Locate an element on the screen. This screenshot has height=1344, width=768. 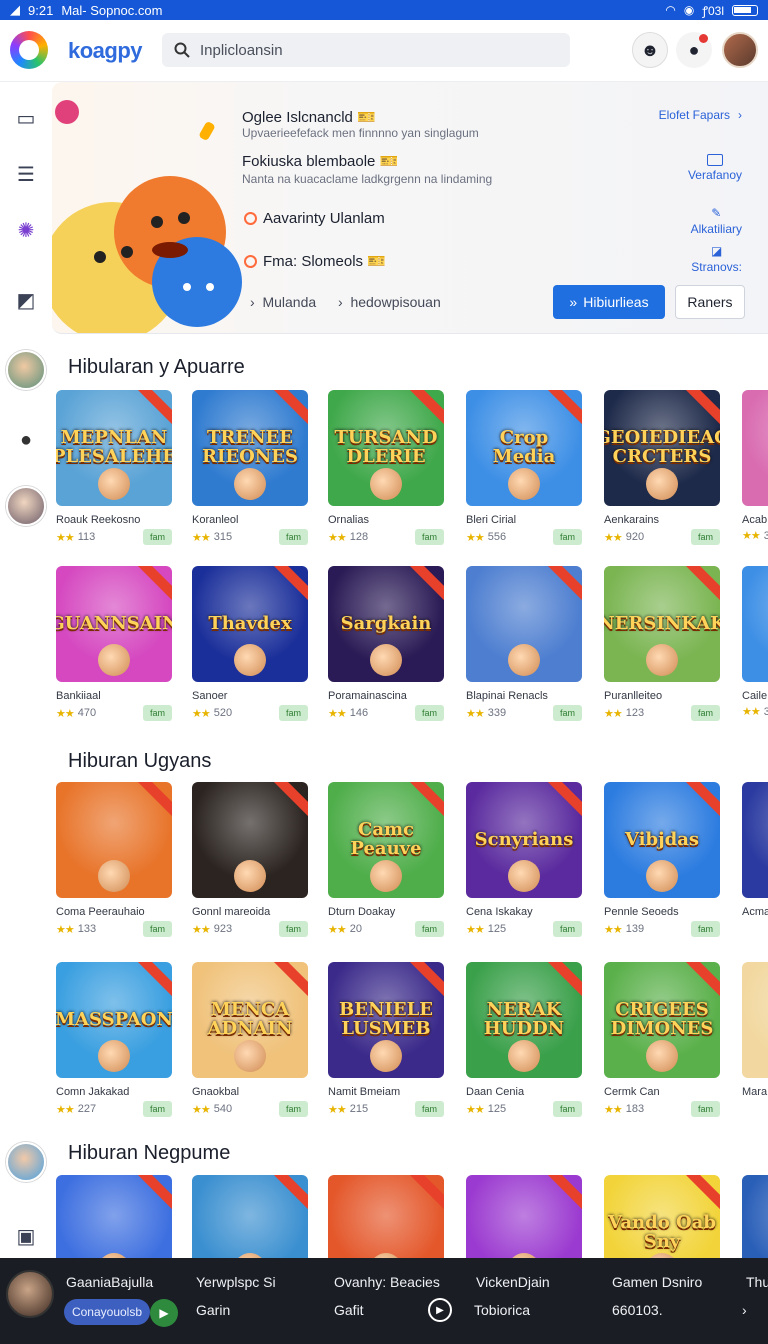
bottom-col-4-top: VickenDjain is located at coordinates (513, 1282).